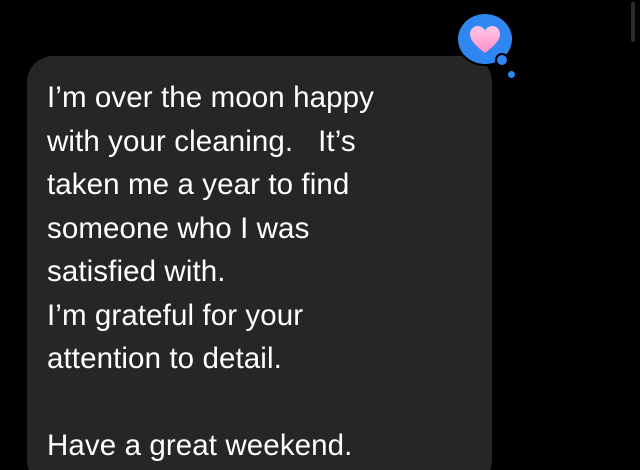  What do you see at coordinates (178, 228) in the screenshot?
I see `message-line: someone who I was` at bounding box center [178, 228].